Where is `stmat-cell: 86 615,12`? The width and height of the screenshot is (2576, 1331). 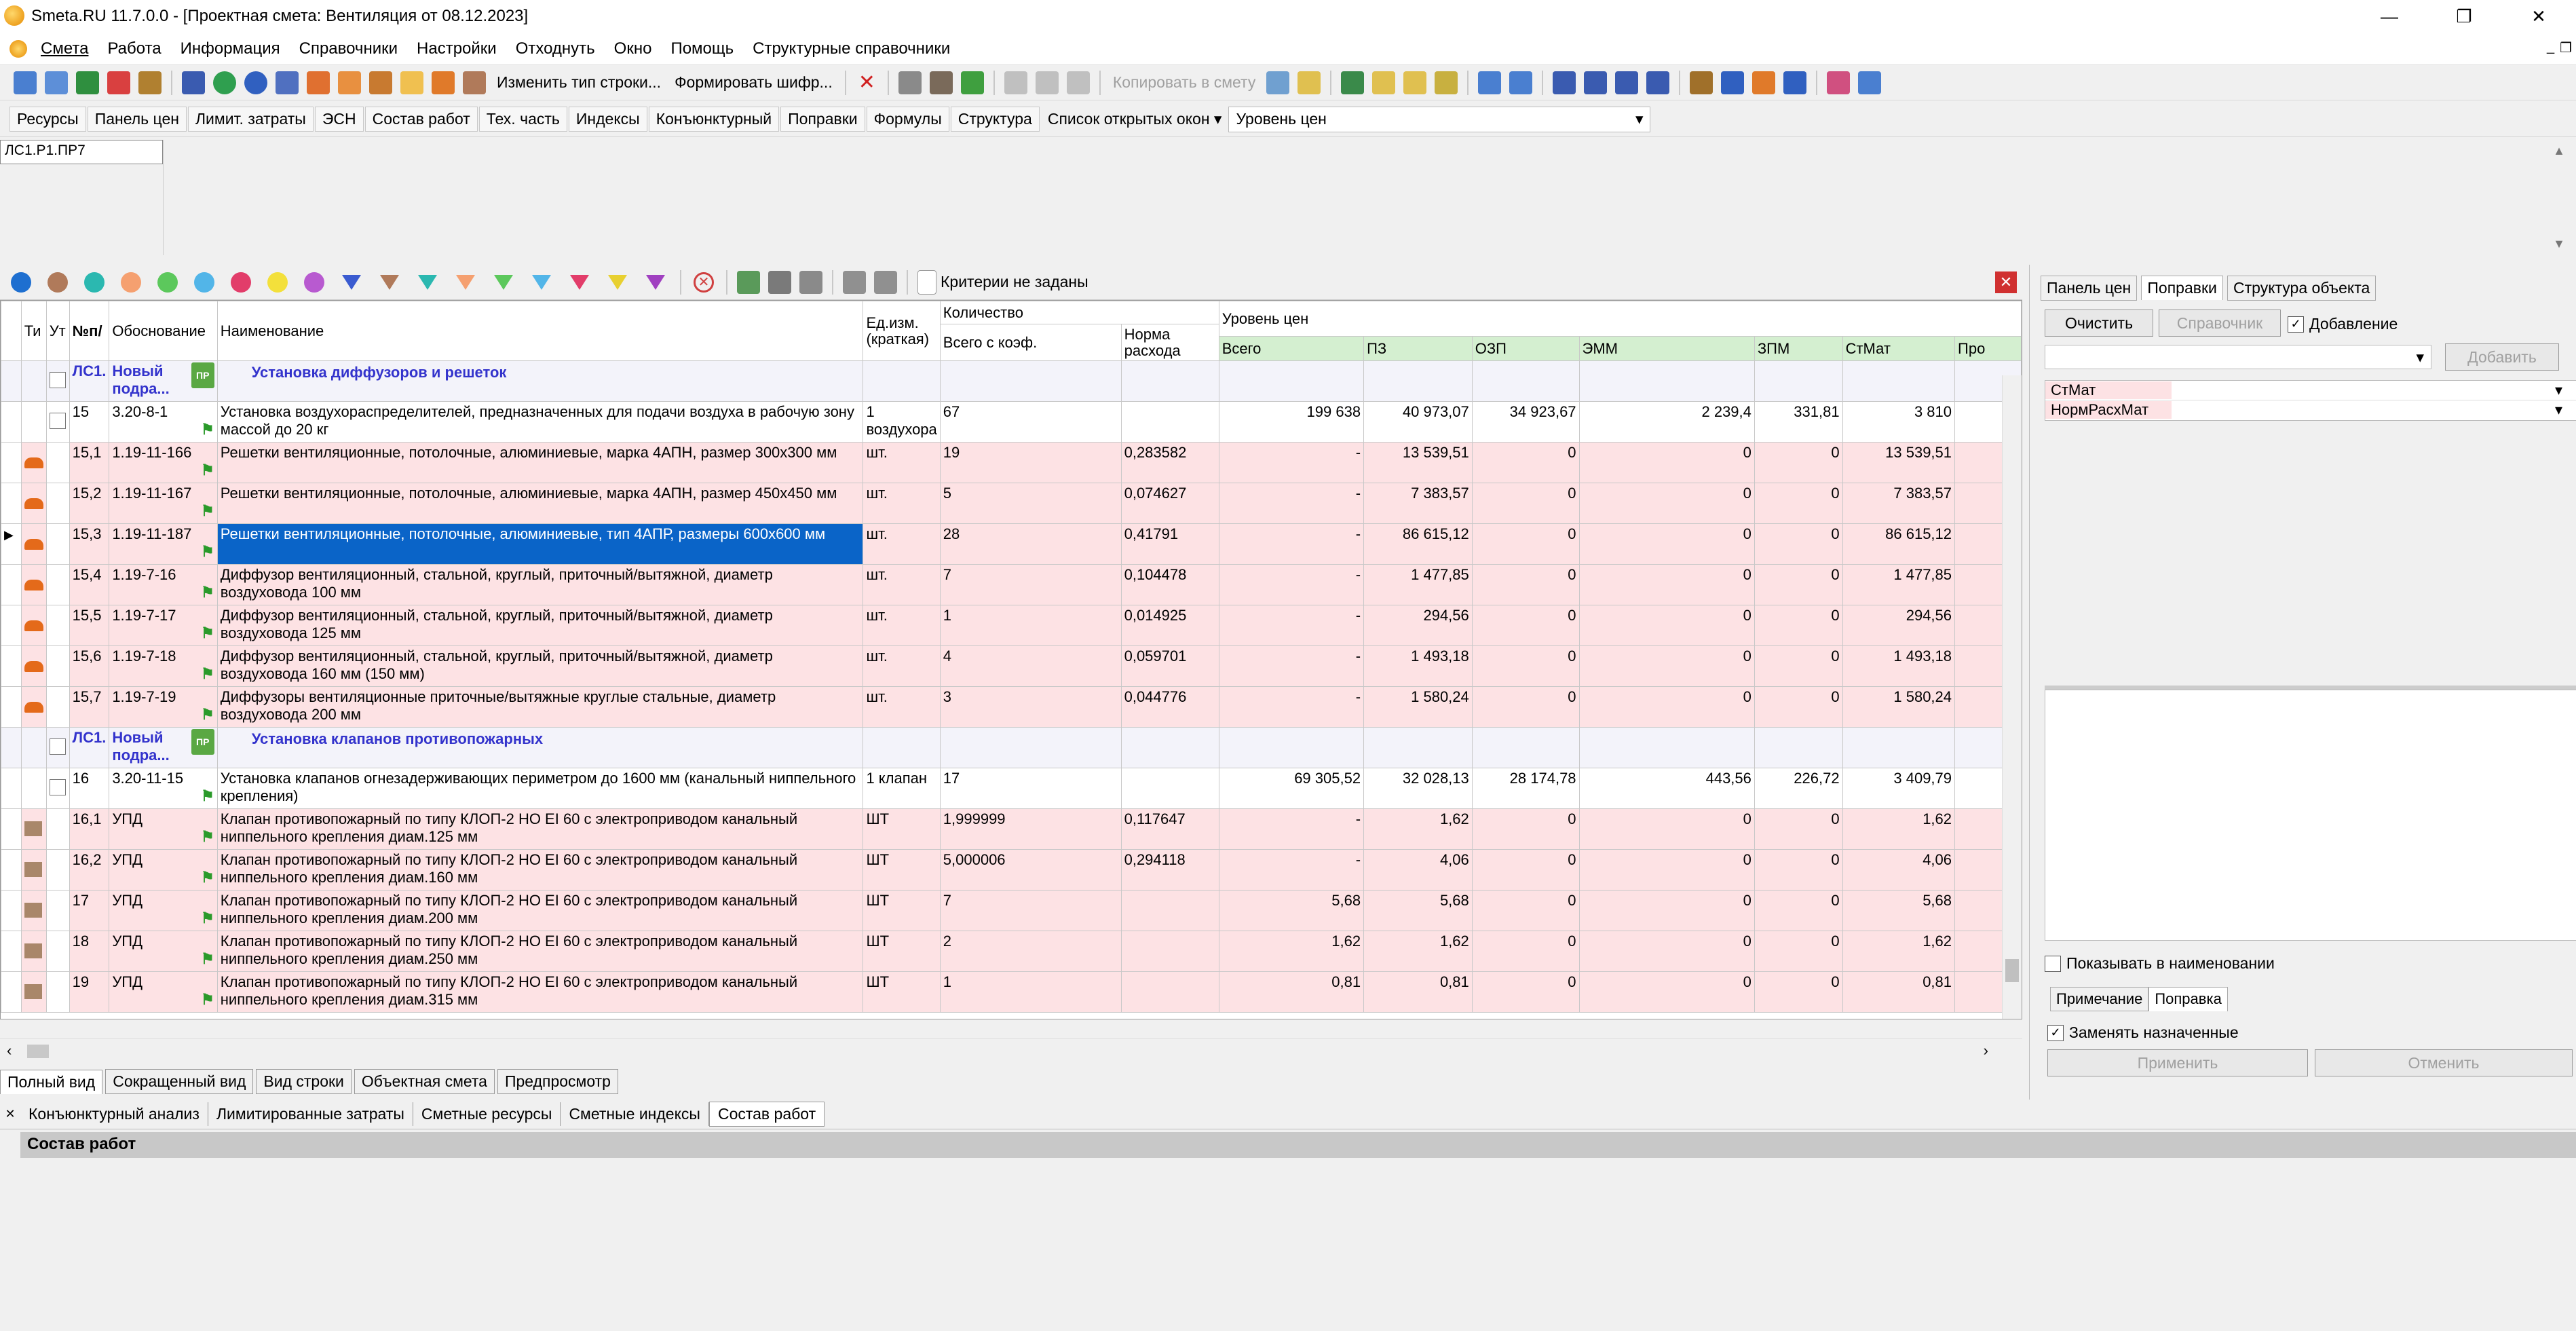
stmat-cell: 86 615,12 is located at coordinates (1899, 544).